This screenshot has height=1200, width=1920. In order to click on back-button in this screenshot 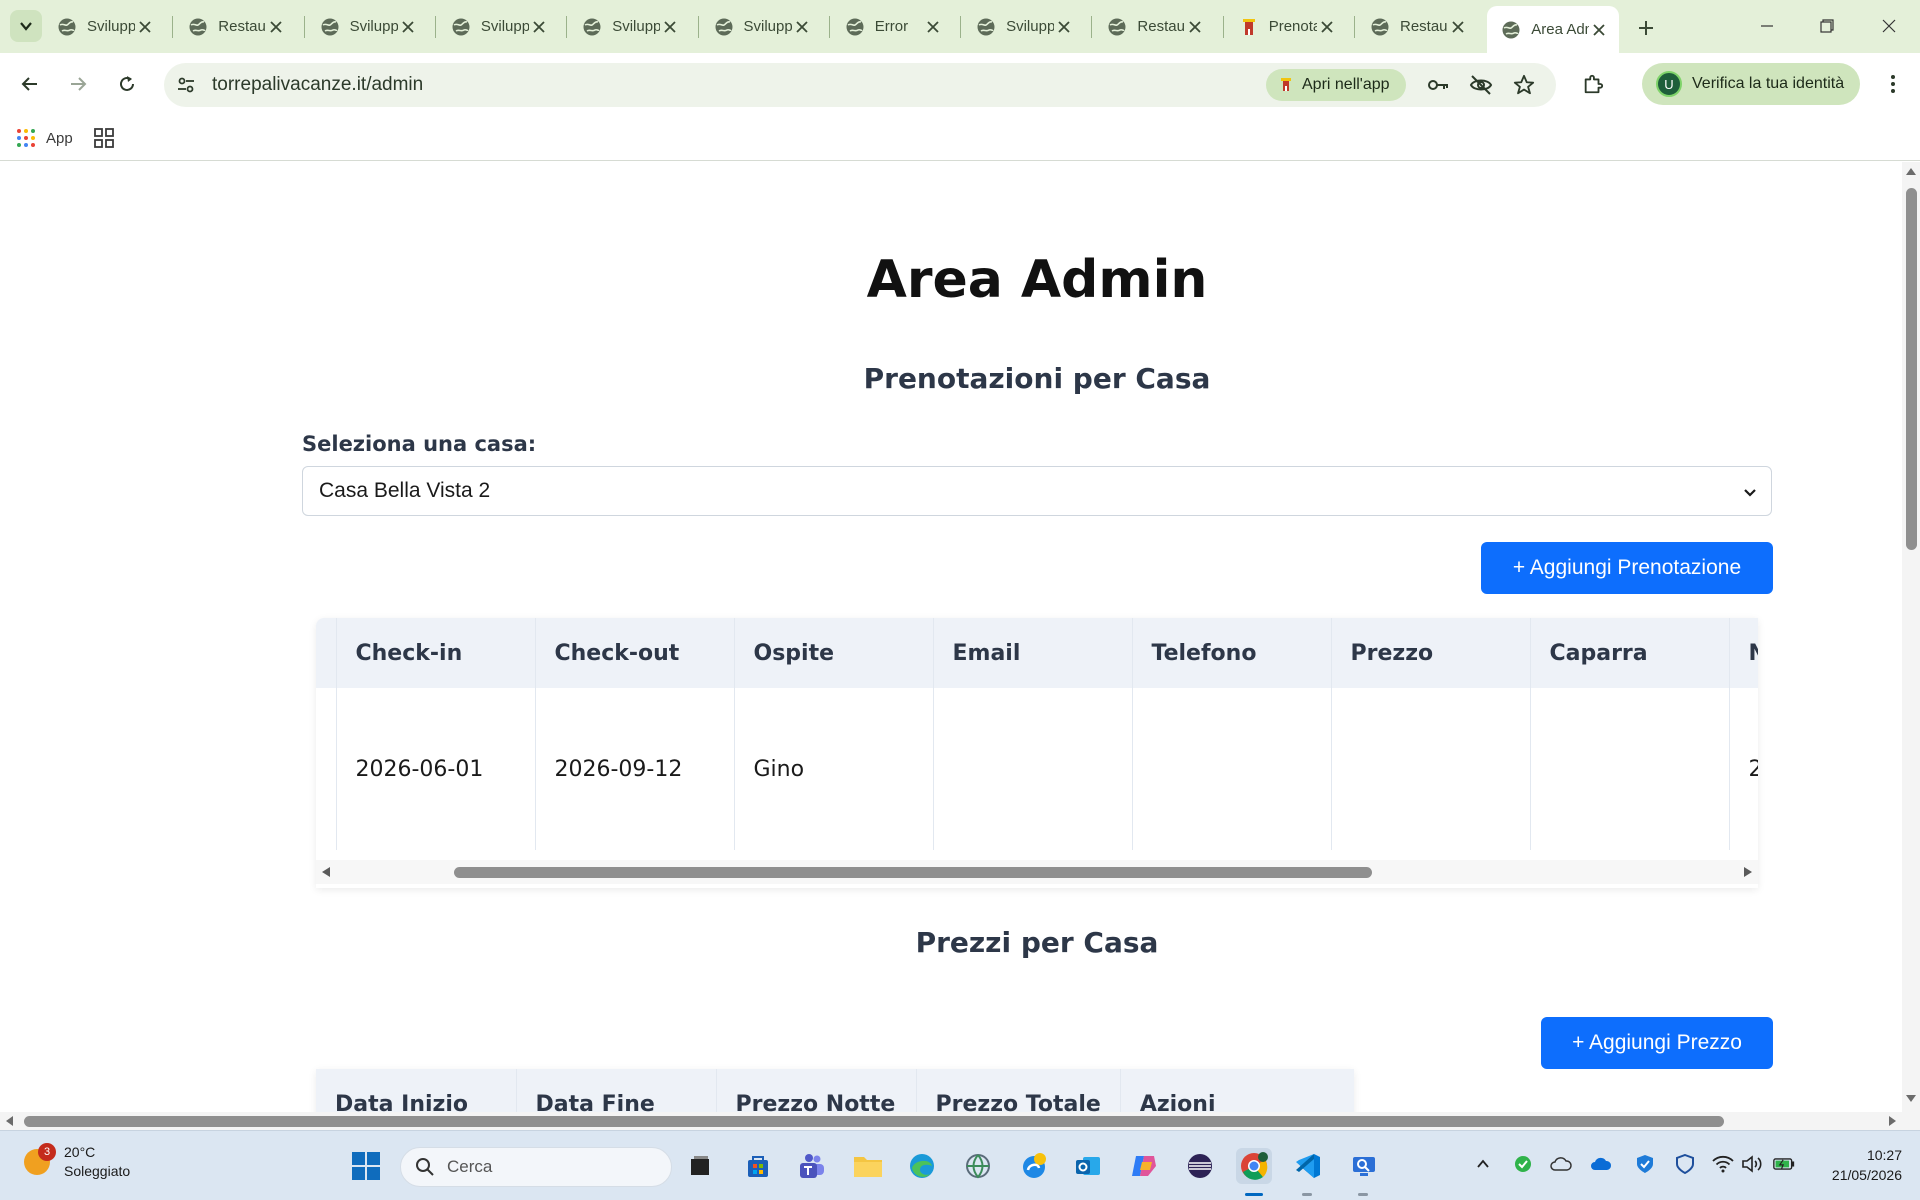, I will do `click(30, 84)`.